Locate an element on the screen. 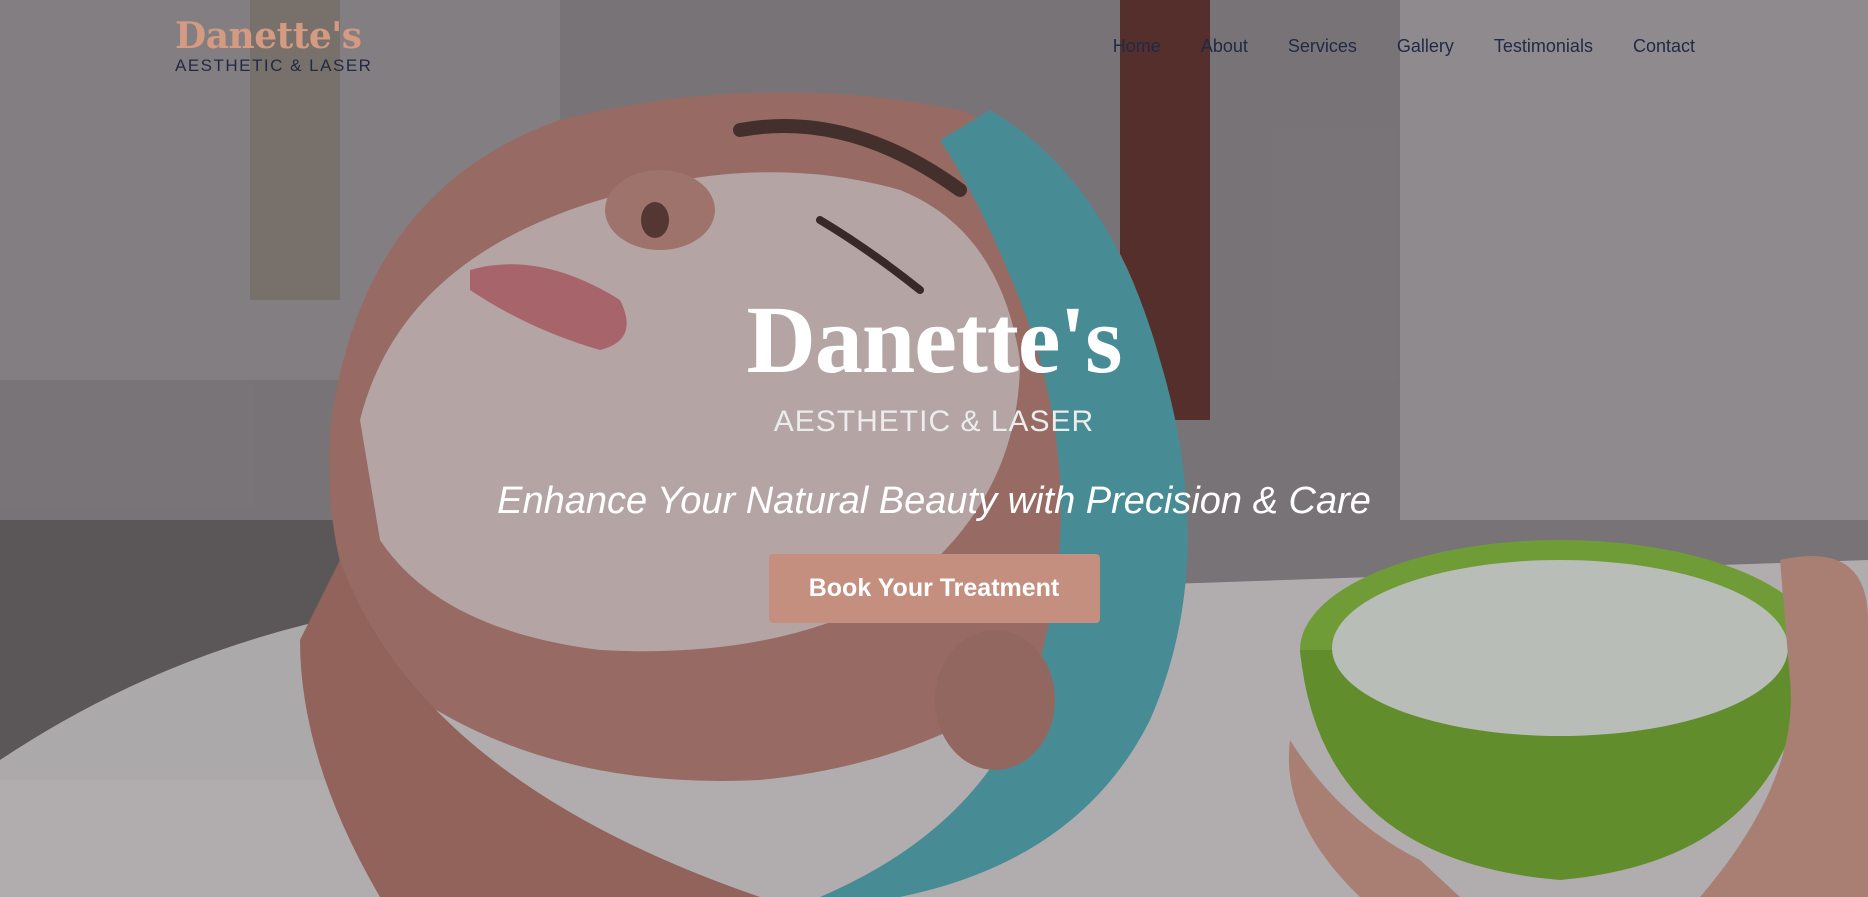  hero-subtitle: AESTHETIC & LASER is located at coordinates (934, 421).